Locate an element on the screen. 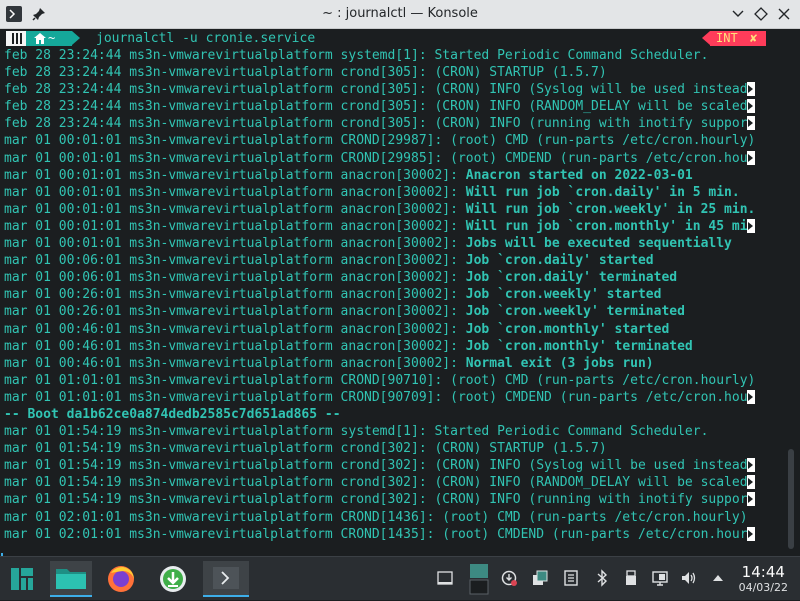  diamond-icon is located at coordinates (761, 14).